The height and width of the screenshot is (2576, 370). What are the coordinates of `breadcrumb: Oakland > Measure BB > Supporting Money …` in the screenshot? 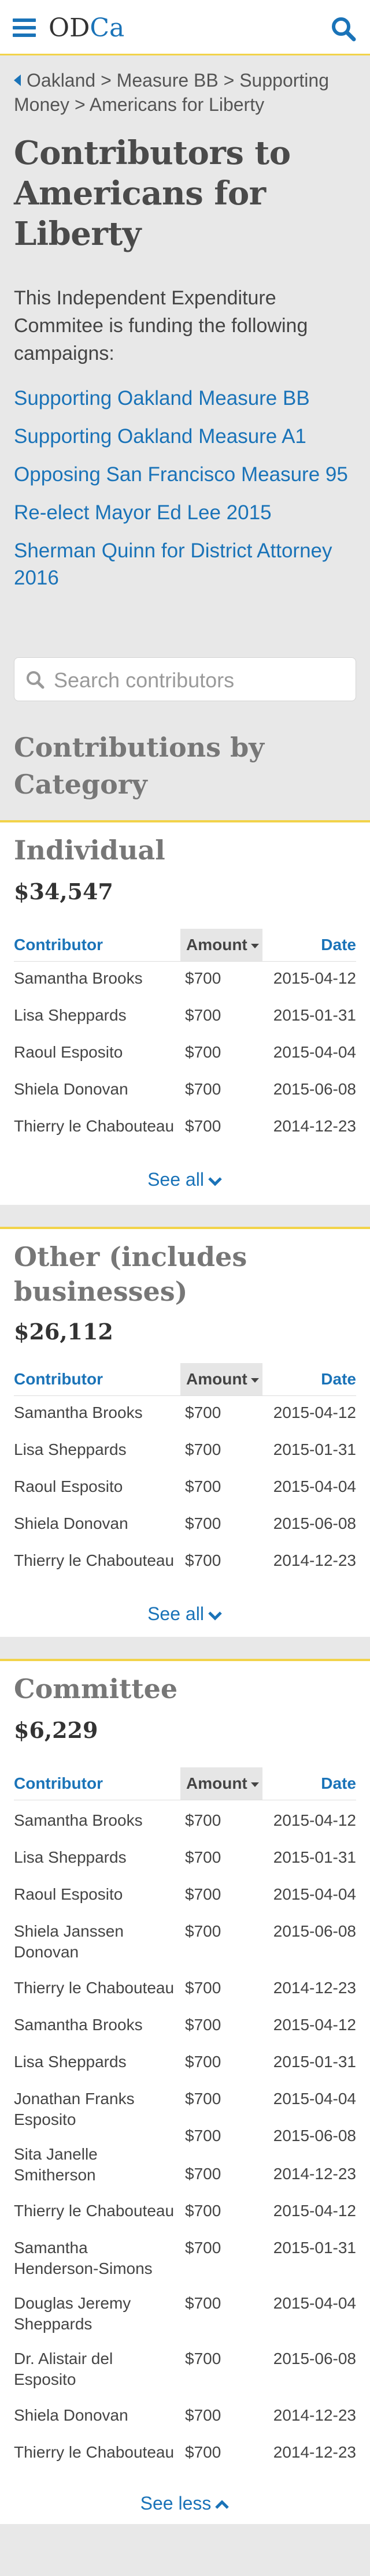 It's located at (184, 92).